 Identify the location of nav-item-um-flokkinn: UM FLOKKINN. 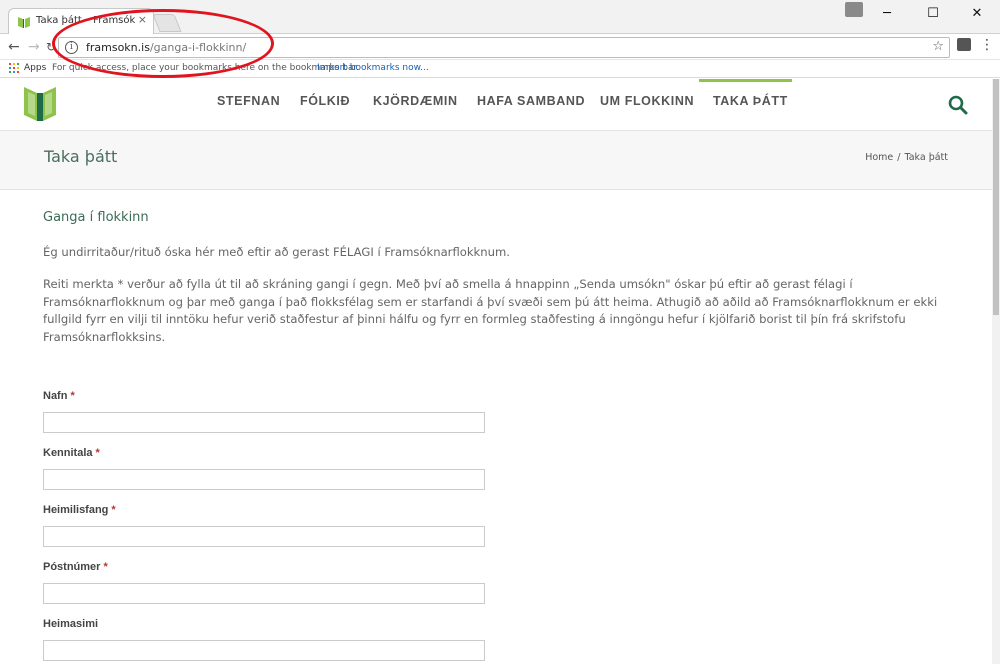
(647, 105).